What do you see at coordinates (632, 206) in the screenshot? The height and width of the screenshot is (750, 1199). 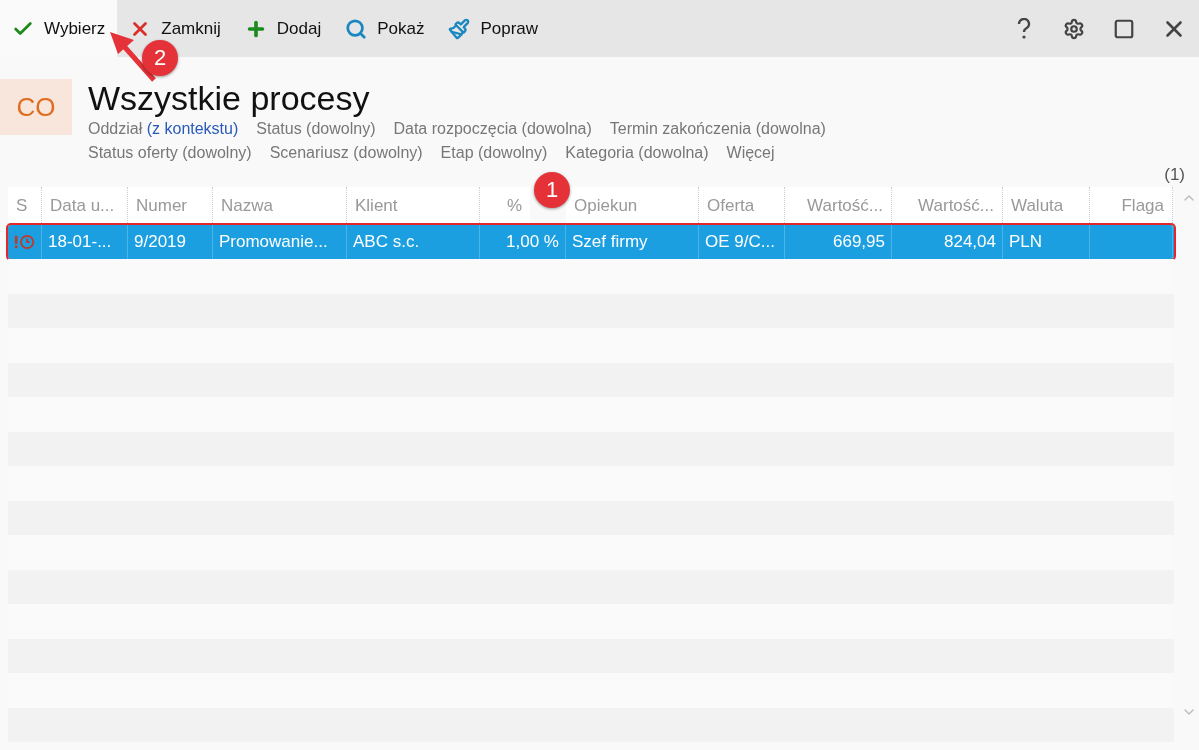 I see `column-header: Opiekun` at bounding box center [632, 206].